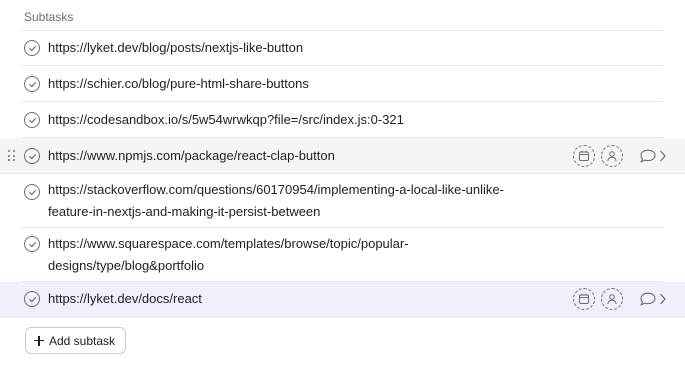 This screenshot has height=370, width=685. What do you see at coordinates (12, 156) in the screenshot?
I see `drag-handle-icon` at bounding box center [12, 156].